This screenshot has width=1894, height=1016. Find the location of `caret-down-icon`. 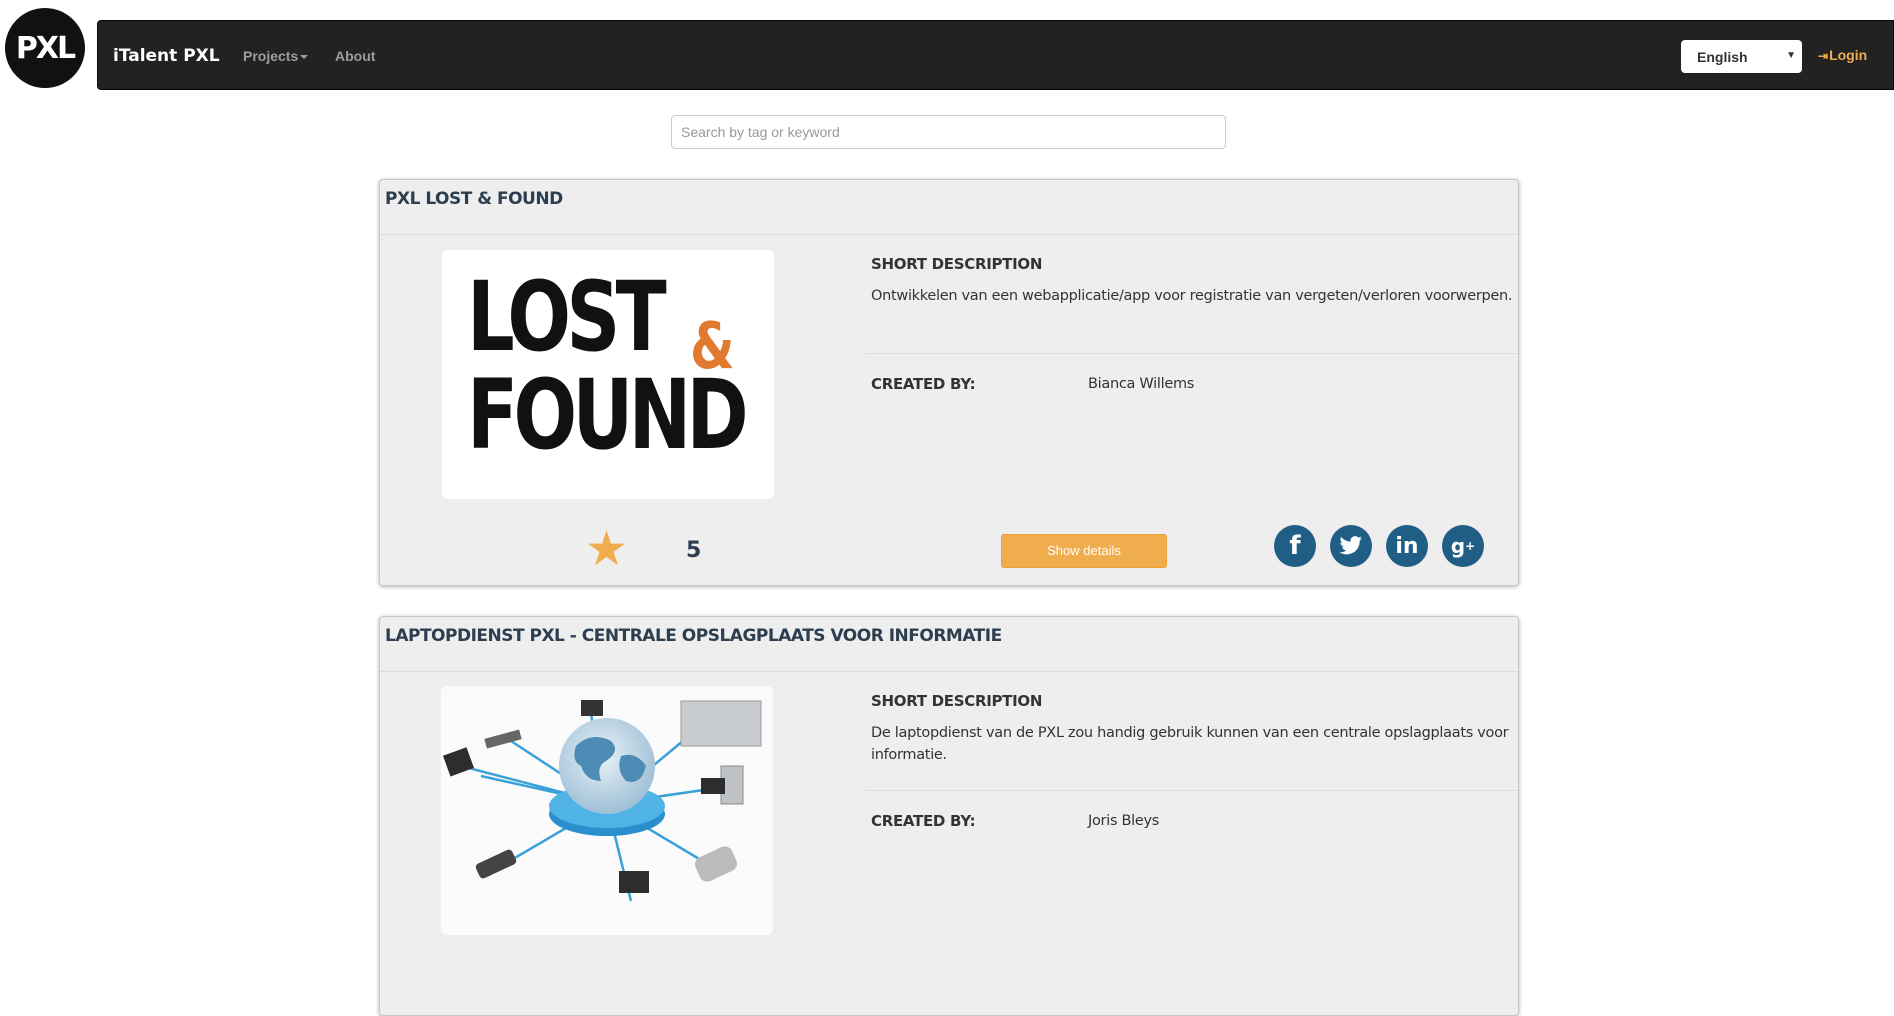

caret-down-icon is located at coordinates (304, 57).